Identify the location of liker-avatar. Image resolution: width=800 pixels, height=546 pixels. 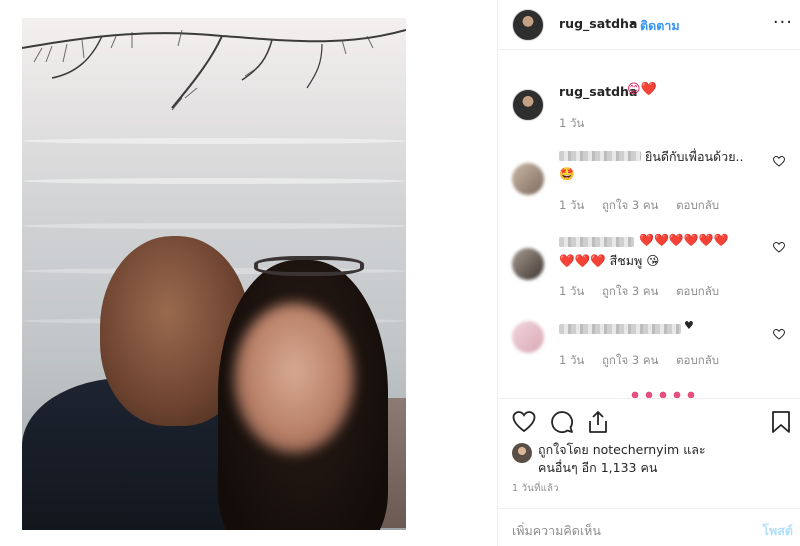
(522, 453).